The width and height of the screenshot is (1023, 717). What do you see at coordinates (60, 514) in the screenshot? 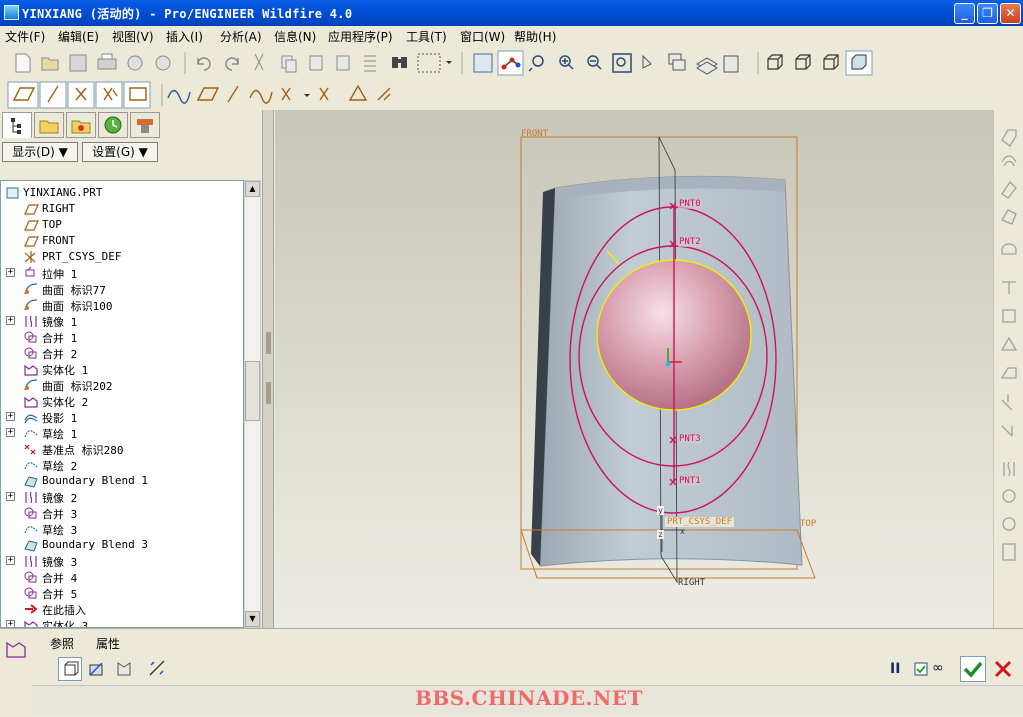
I see `tree-item-label: 合并 3` at bounding box center [60, 514].